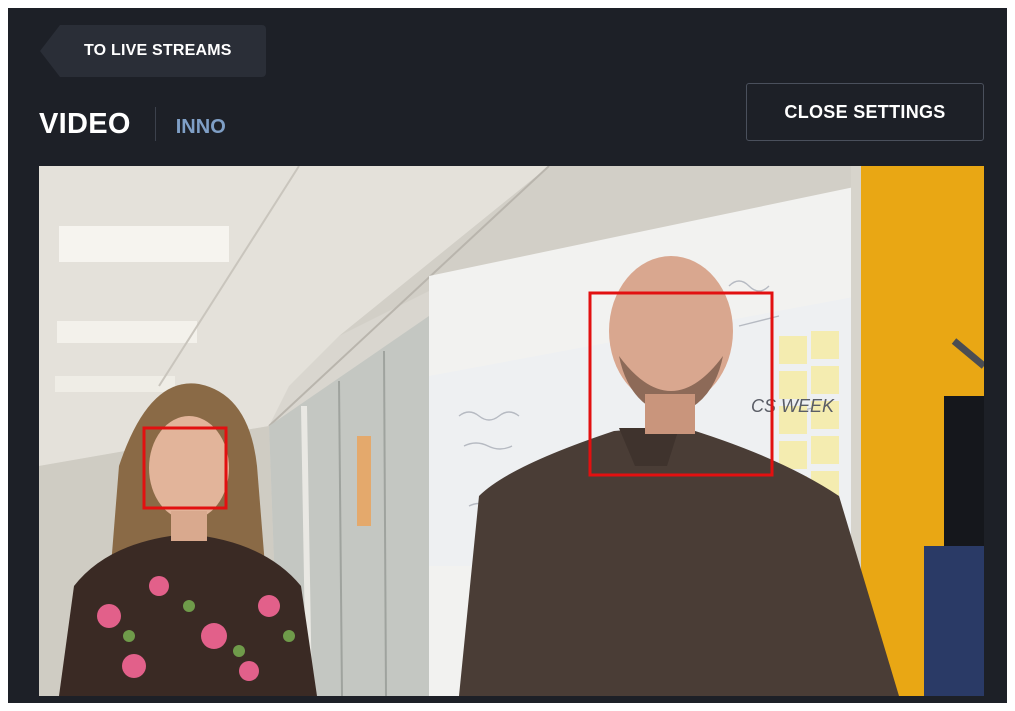 The height and width of the screenshot is (711, 1015). What do you see at coordinates (954, 621) in the screenshot?
I see `jacket` at bounding box center [954, 621].